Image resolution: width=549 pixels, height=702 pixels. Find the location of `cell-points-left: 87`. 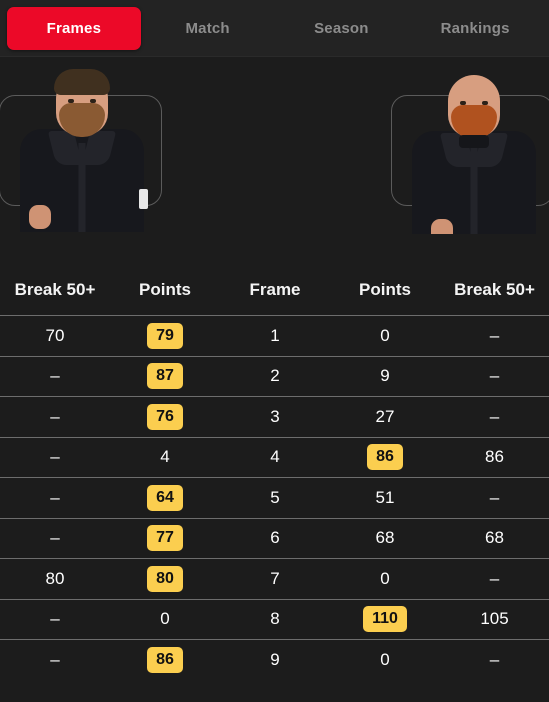

cell-points-left: 87 is located at coordinates (165, 376).